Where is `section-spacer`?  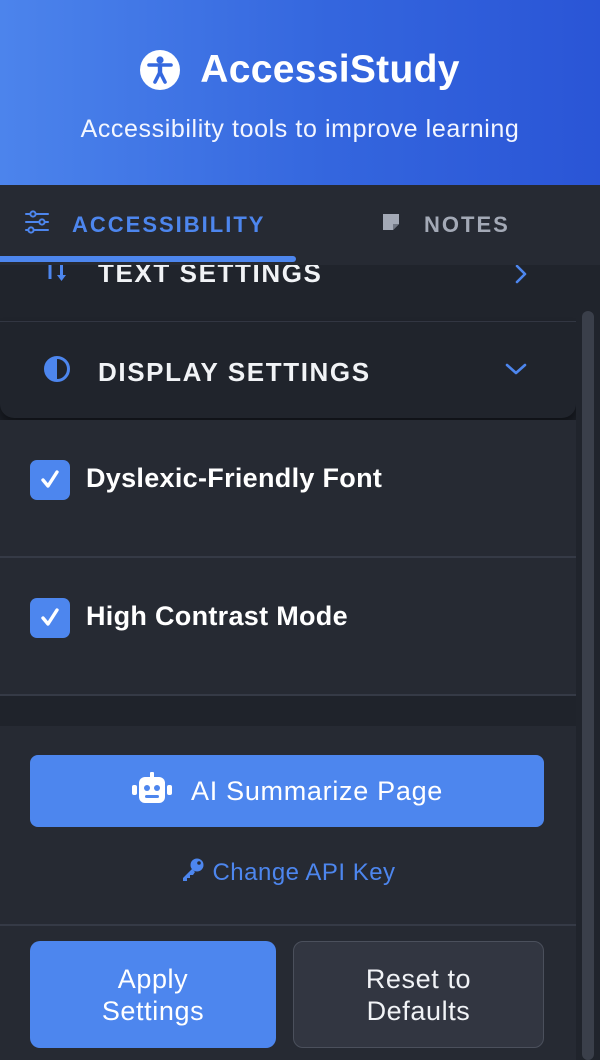
section-spacer is located at coordinates (288, 711).